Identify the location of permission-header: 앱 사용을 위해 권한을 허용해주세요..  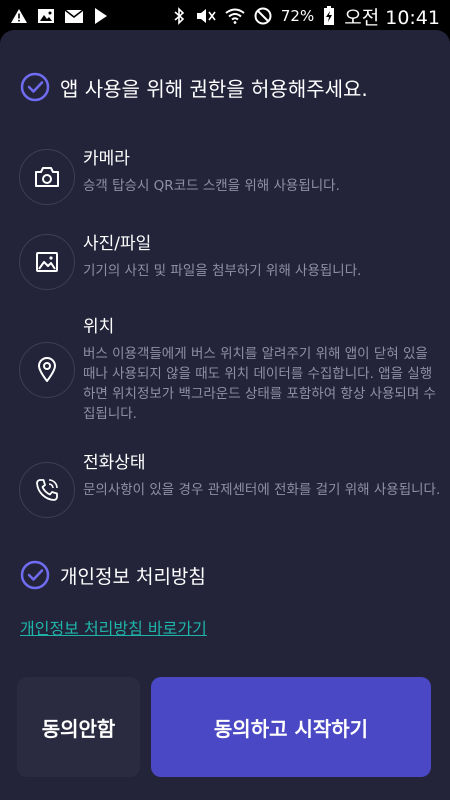
(194, 87).